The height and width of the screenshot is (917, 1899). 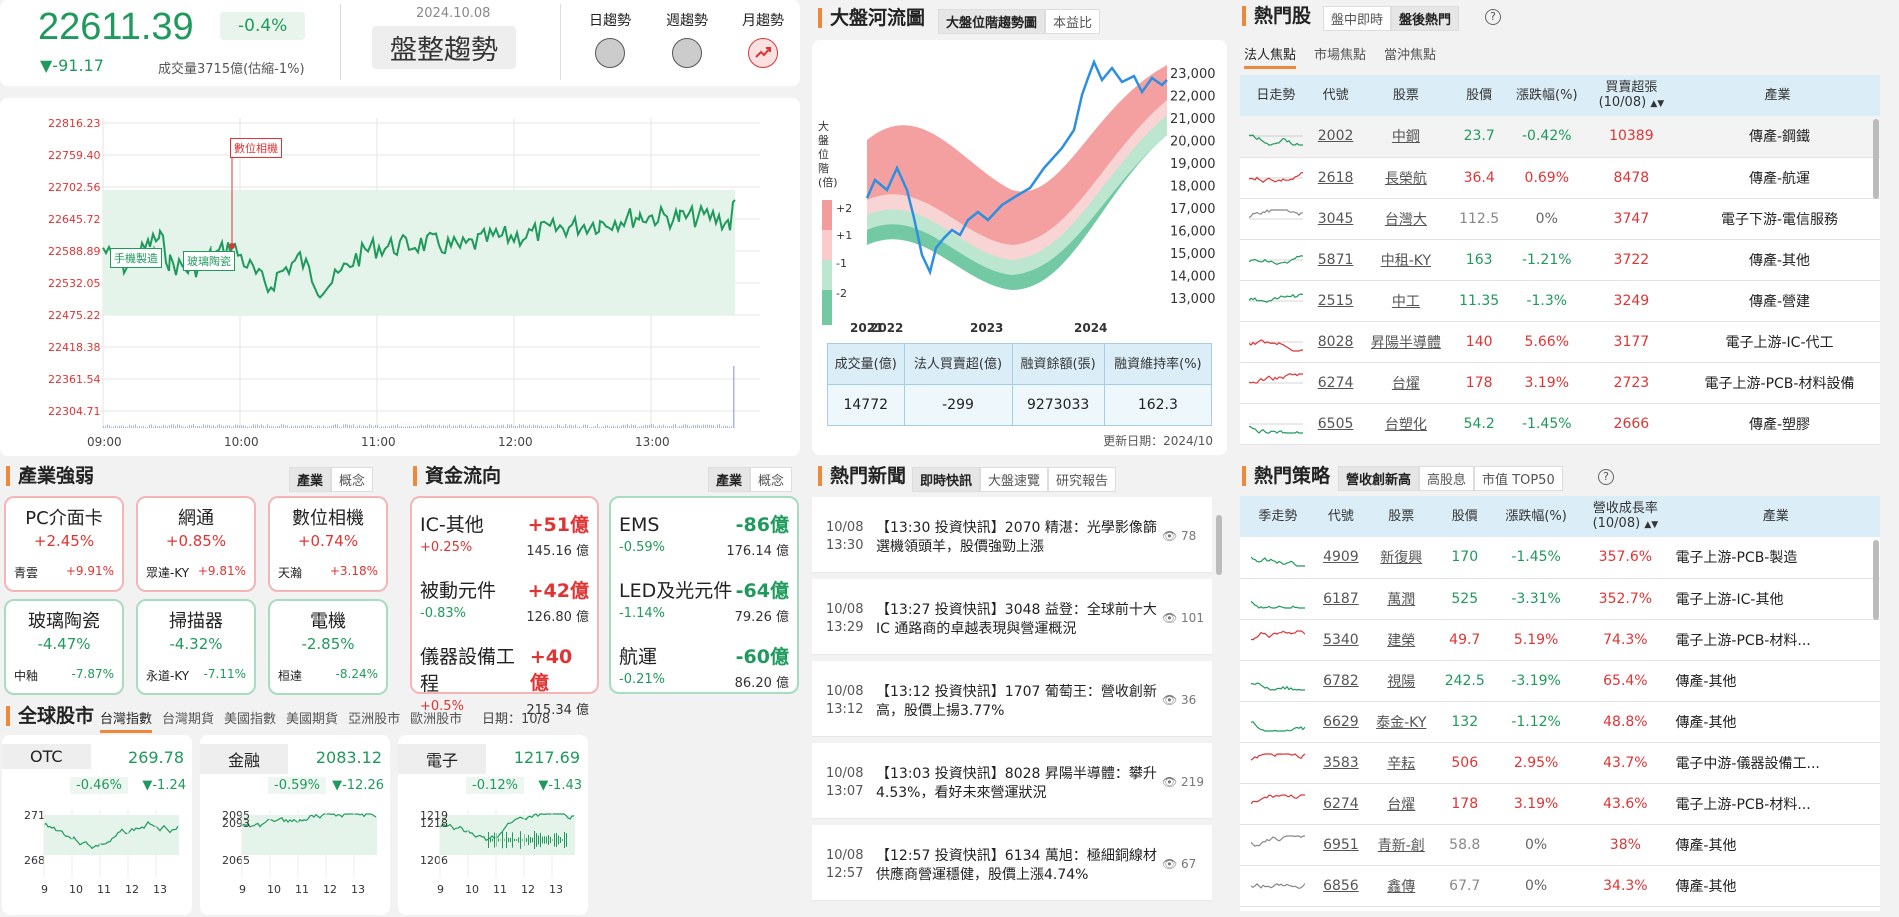 What do you see at coordinates (1493, 17) in the screenshot?
I see `hot-help-icon: ?` at bounding box center [1493, 17].